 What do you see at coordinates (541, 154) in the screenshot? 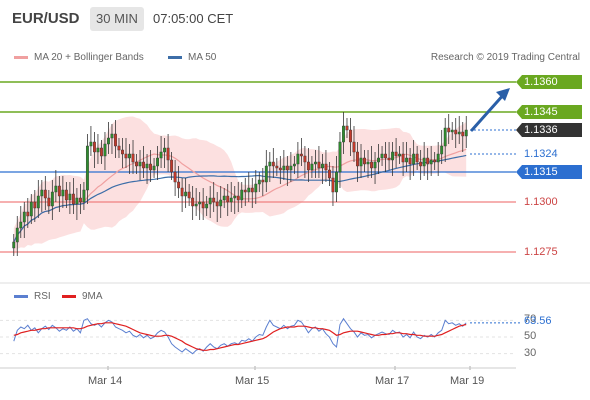
I see `level-label-1.1324: 1.1324` at bounding box center [541, 154].